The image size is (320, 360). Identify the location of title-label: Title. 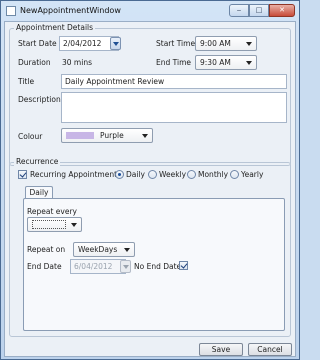
(26, 81).